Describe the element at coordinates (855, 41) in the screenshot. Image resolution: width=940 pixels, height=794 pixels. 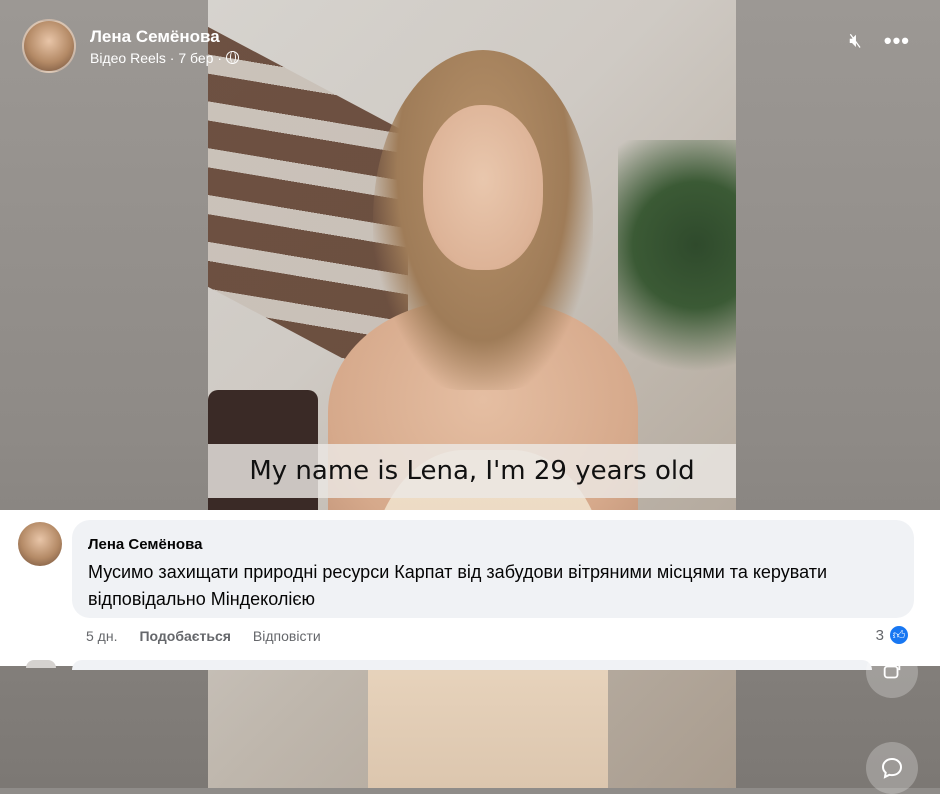
I see `mute-icon: 🔇︎` at that location.